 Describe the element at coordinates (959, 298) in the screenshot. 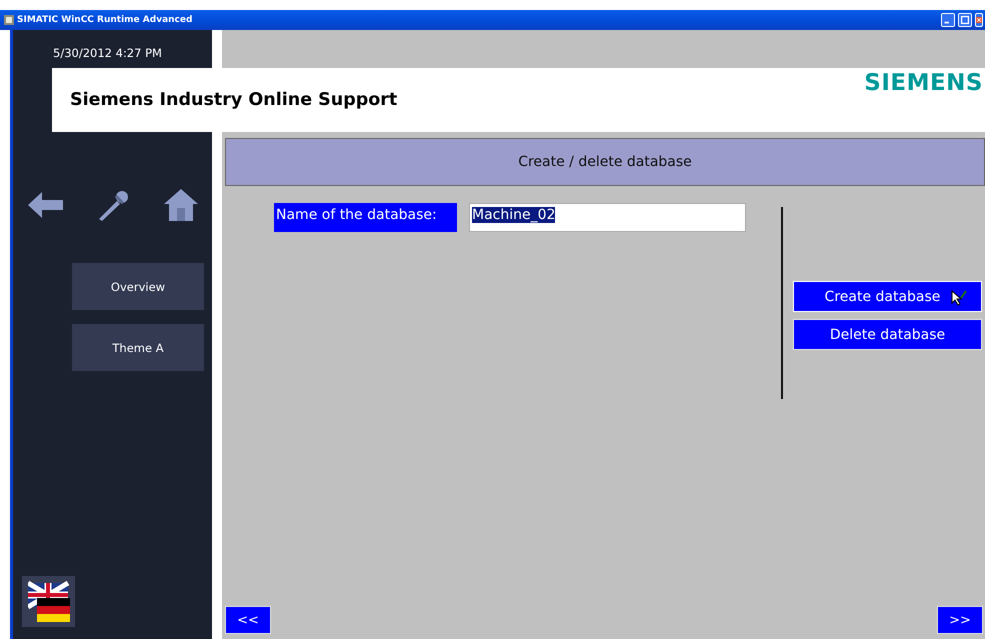

I see `cursor-icon` at that location.